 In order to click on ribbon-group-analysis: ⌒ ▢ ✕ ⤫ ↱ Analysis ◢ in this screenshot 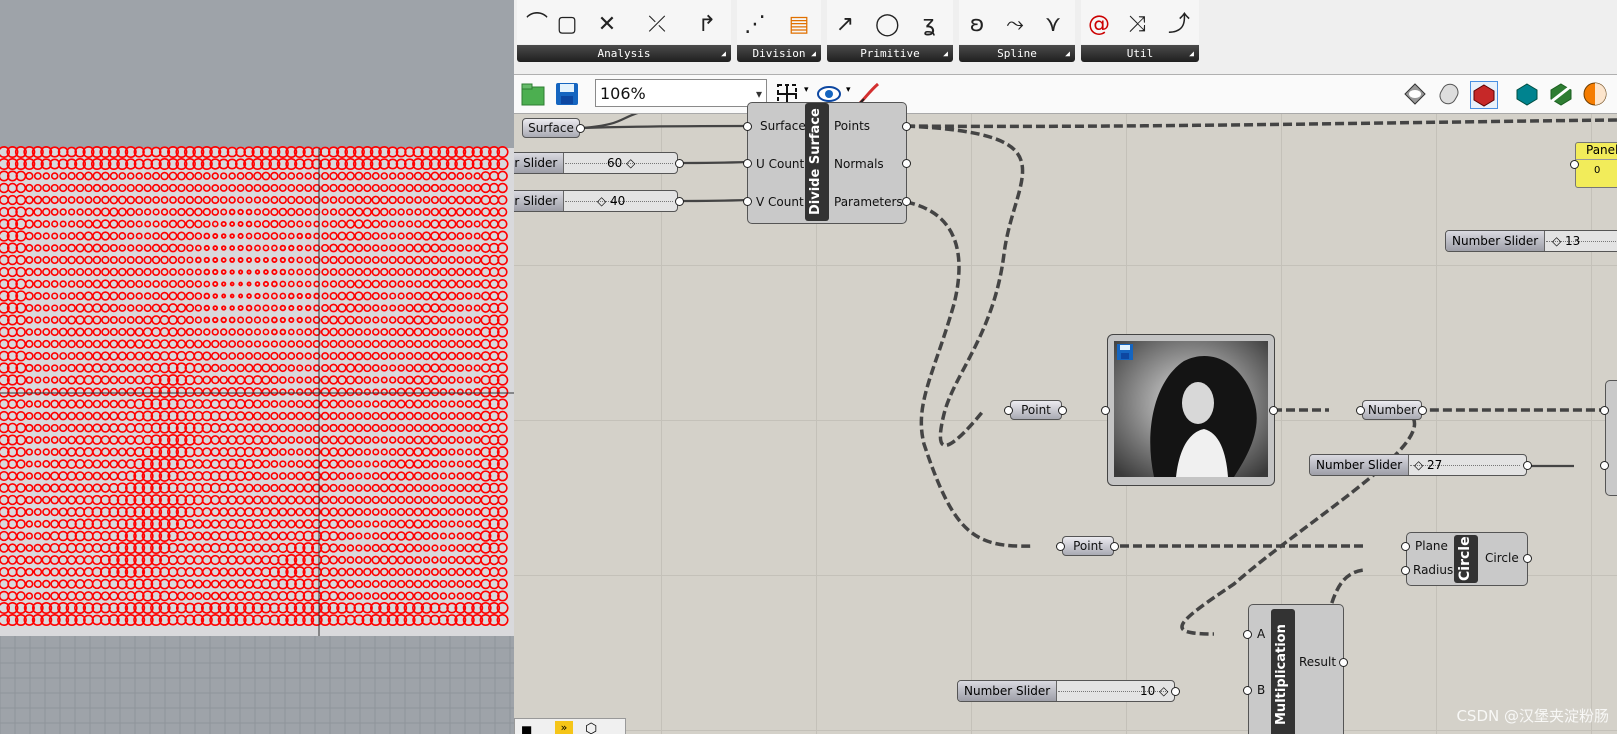, I will do `click(624, 31)`.